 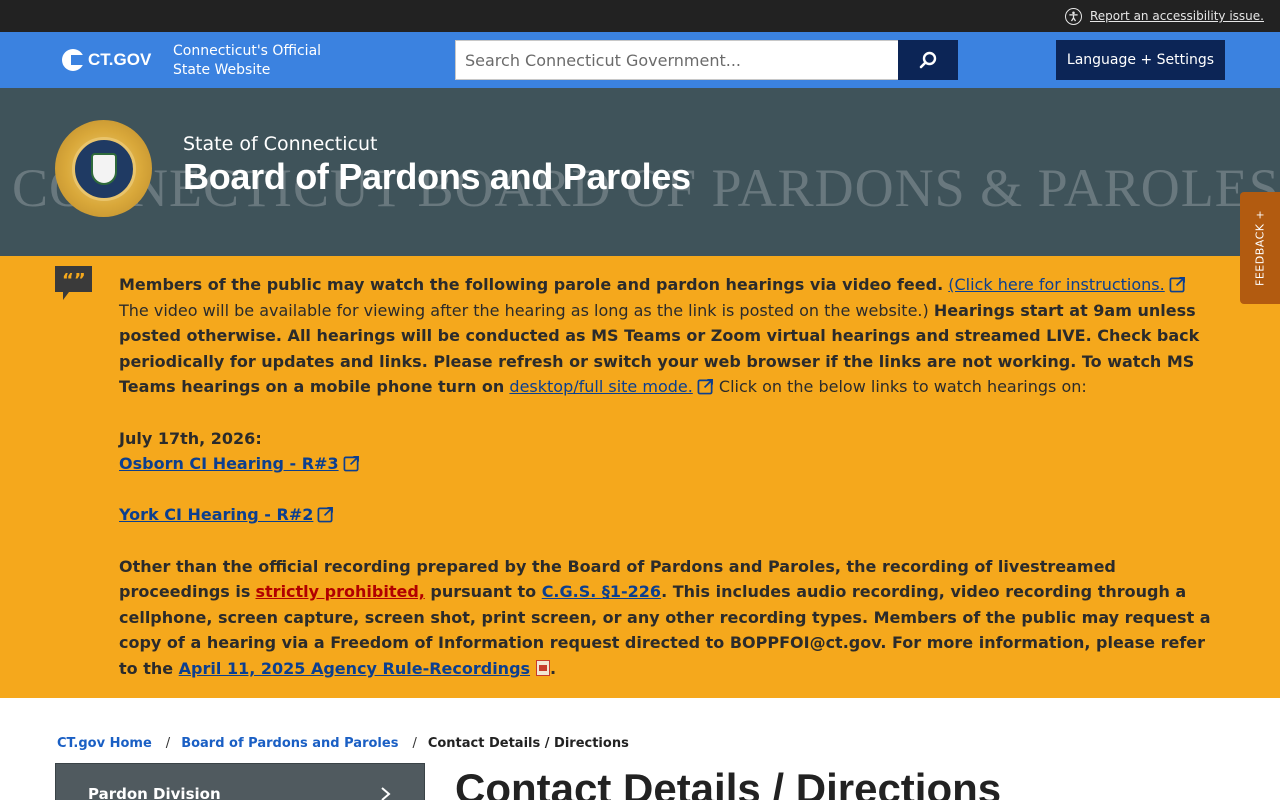 What do you see at coordinates (1066, 284) in the screenshot?
I see `instructions-link: (Click here for instructions.` at bounding box center [1066, 284].